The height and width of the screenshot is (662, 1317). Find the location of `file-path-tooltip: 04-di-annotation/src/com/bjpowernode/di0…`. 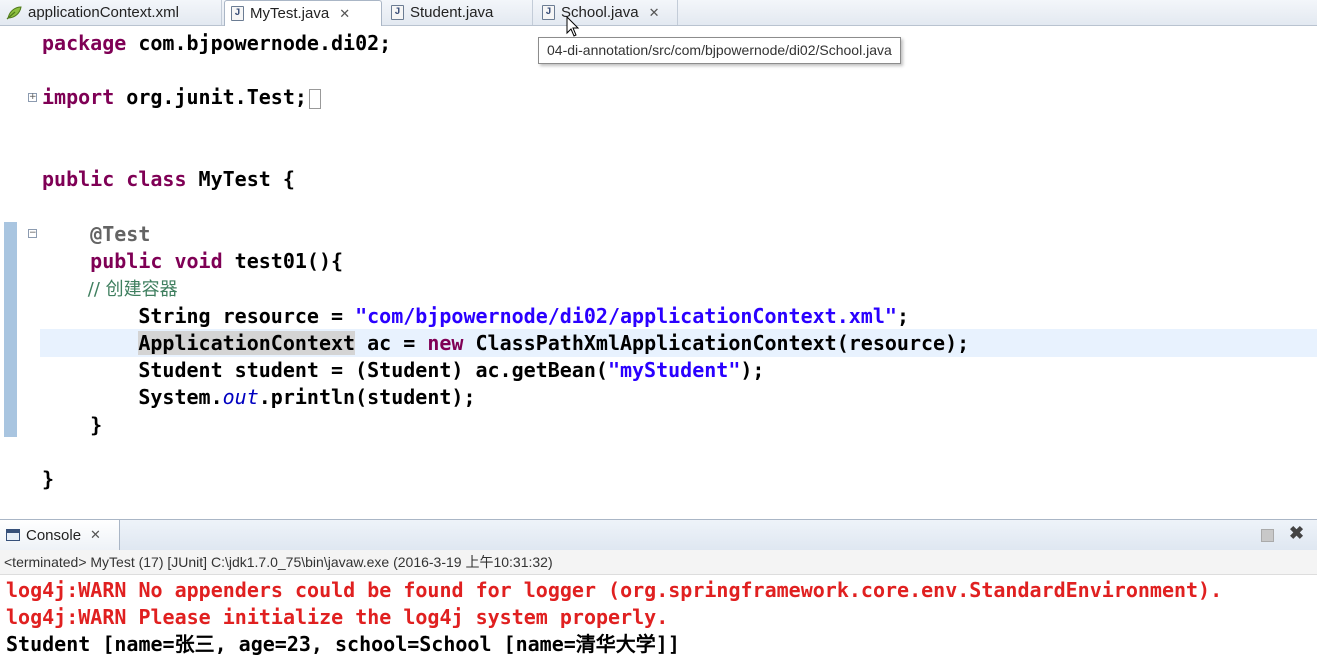

file-path-tooltip: 04-di-annotation/src/com/bjpowernode/di0… is located at coordinates (719, 50).